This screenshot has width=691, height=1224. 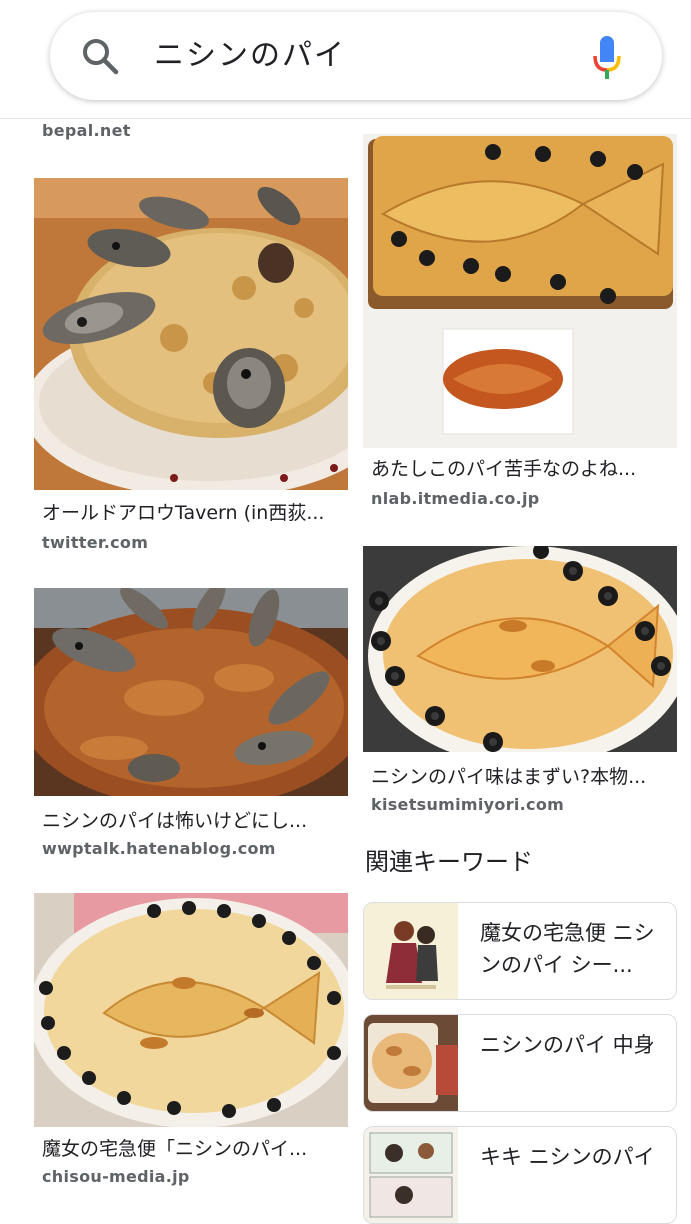 I want to click on search-header: ニシンのパイ, so click(x=345, y=59).